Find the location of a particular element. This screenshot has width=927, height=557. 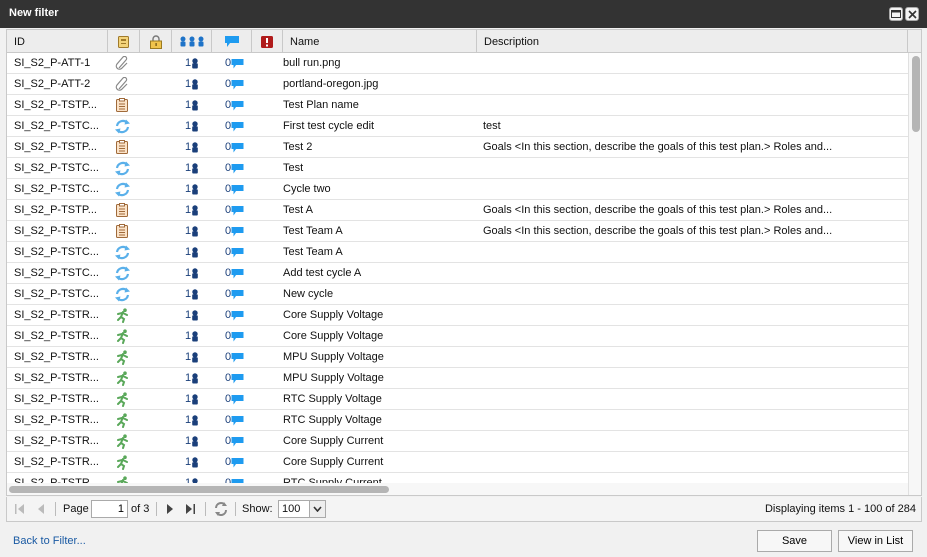

column-header-type is located at coordinates (124, 41).